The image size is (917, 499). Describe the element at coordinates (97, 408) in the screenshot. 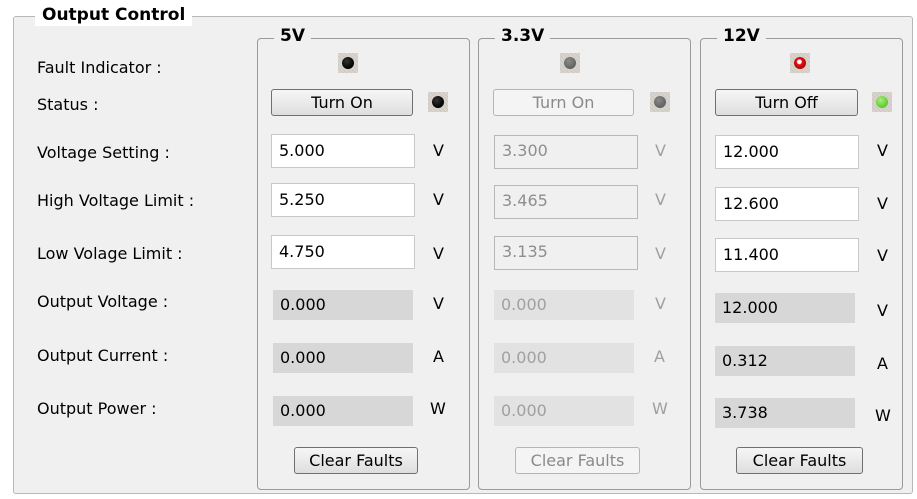

I see `output-power-label: Output Power :` at that location.